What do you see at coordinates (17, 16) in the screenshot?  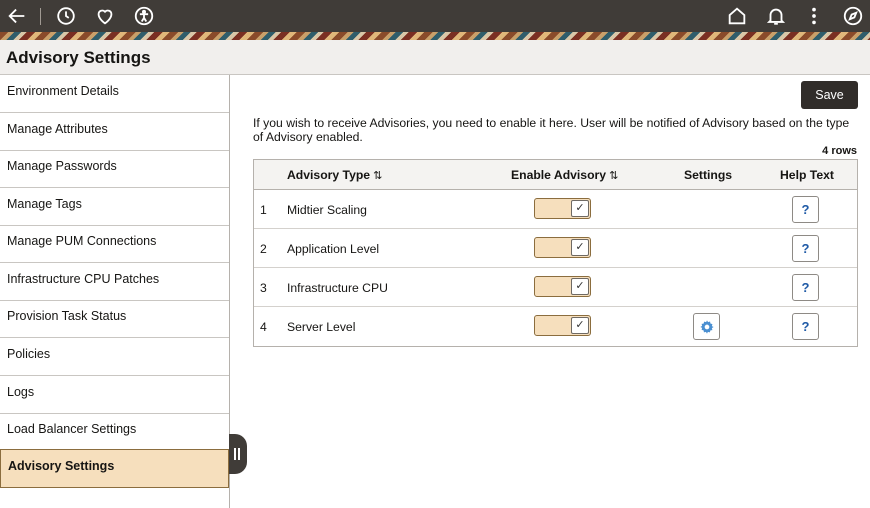 I see `back-arrow-icon` at bounding box center [17, 16].